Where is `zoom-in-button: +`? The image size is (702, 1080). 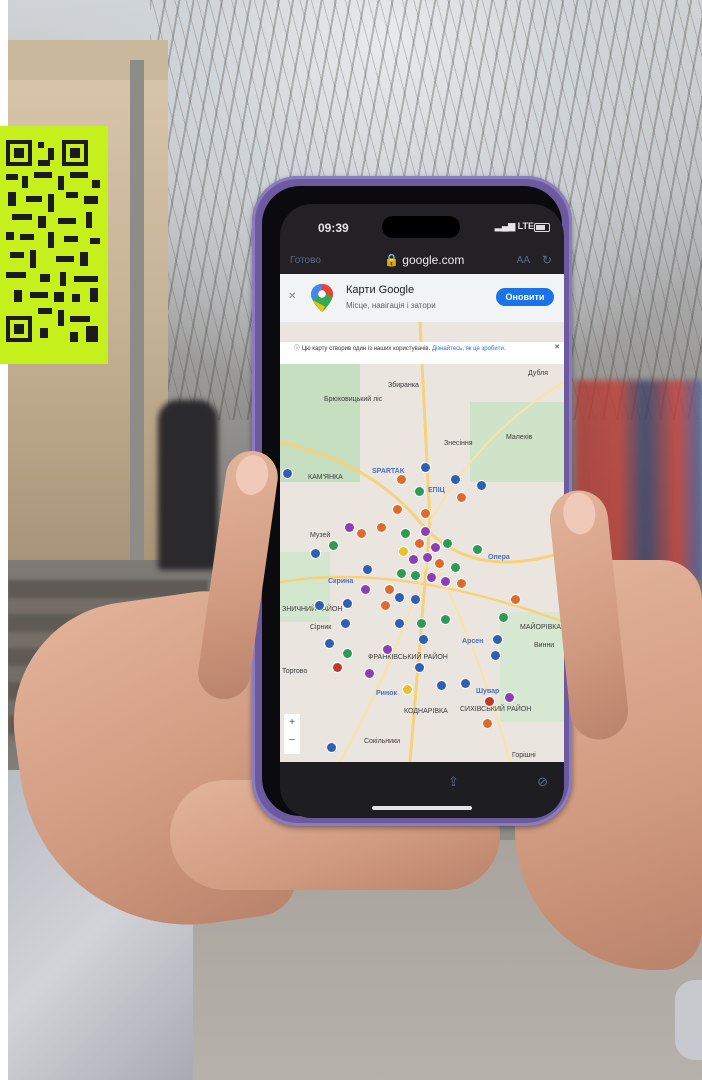
zoom-in-button: + is located at coordinates (292, 723).